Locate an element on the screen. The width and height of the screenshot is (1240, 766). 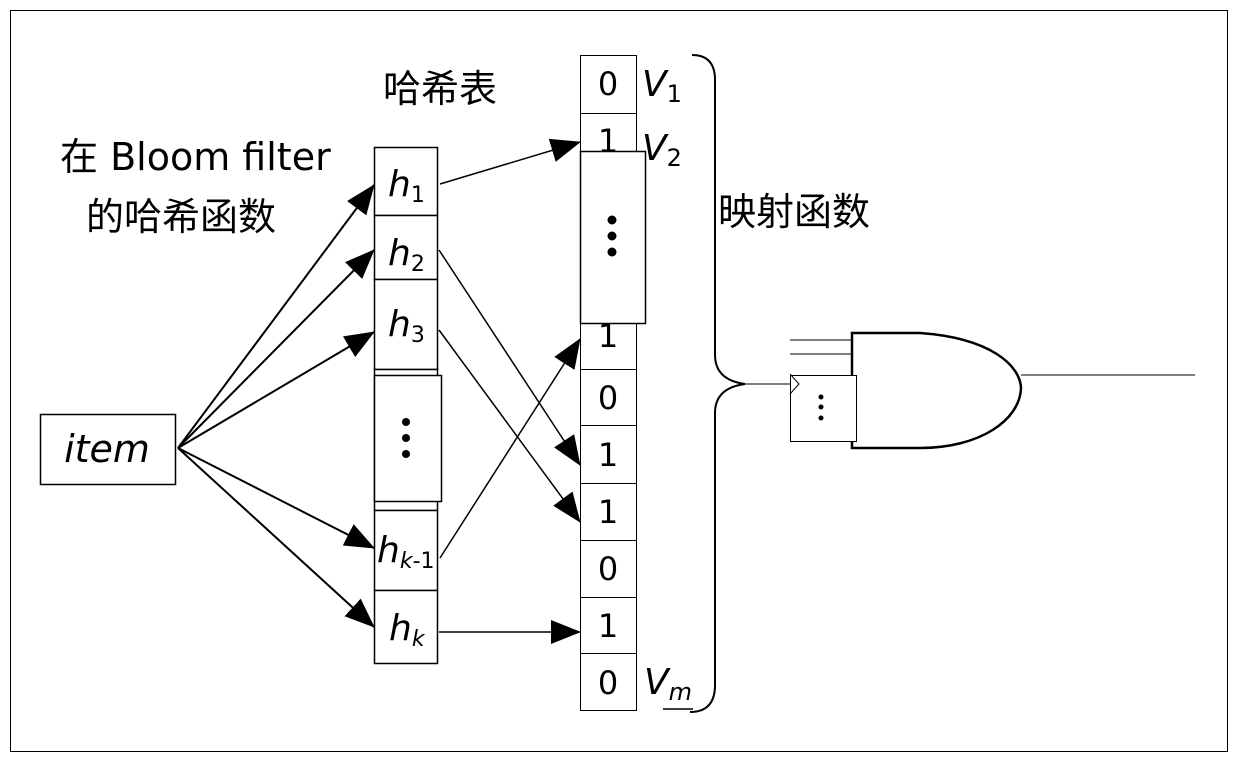
and-gate is located at coordinates (992, 390).